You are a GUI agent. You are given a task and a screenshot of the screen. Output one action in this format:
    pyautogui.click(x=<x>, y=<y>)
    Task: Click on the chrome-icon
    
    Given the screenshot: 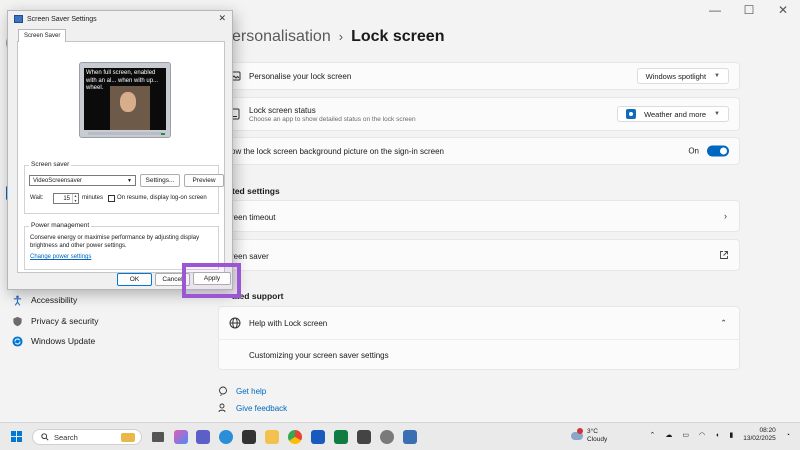 What is the action you would take?
    pyautogui.click(x=295, y=437)
    